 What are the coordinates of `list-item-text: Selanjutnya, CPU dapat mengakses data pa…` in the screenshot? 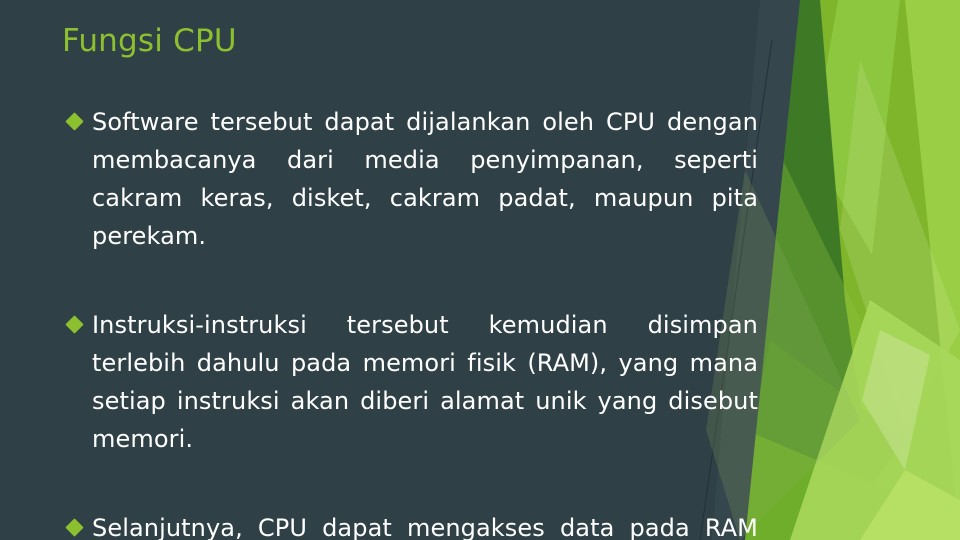 It's located at (425, 527).